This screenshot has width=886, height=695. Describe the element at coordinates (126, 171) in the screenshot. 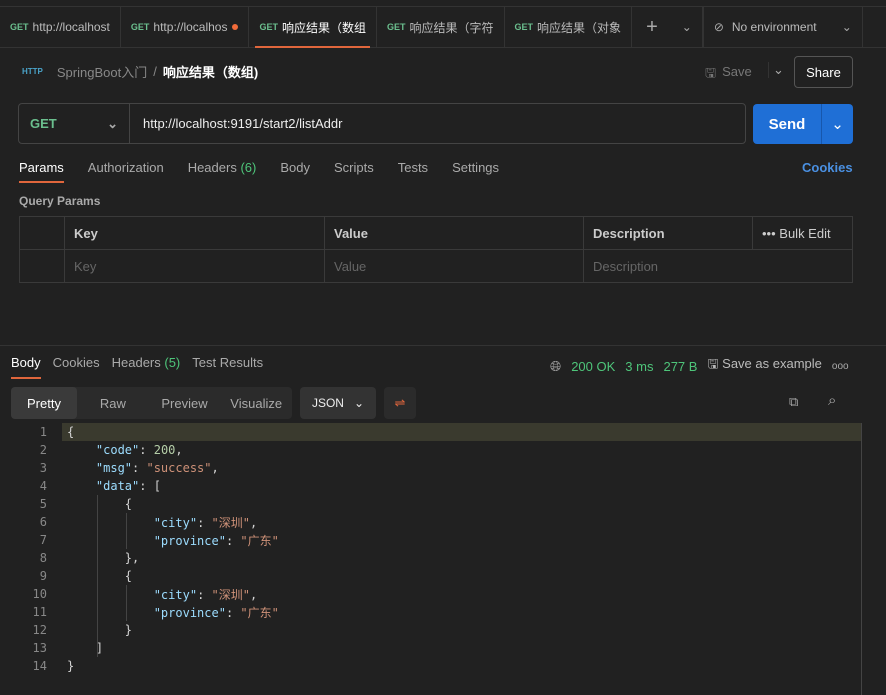

I see `tab-authorization: Authorization` at that location.